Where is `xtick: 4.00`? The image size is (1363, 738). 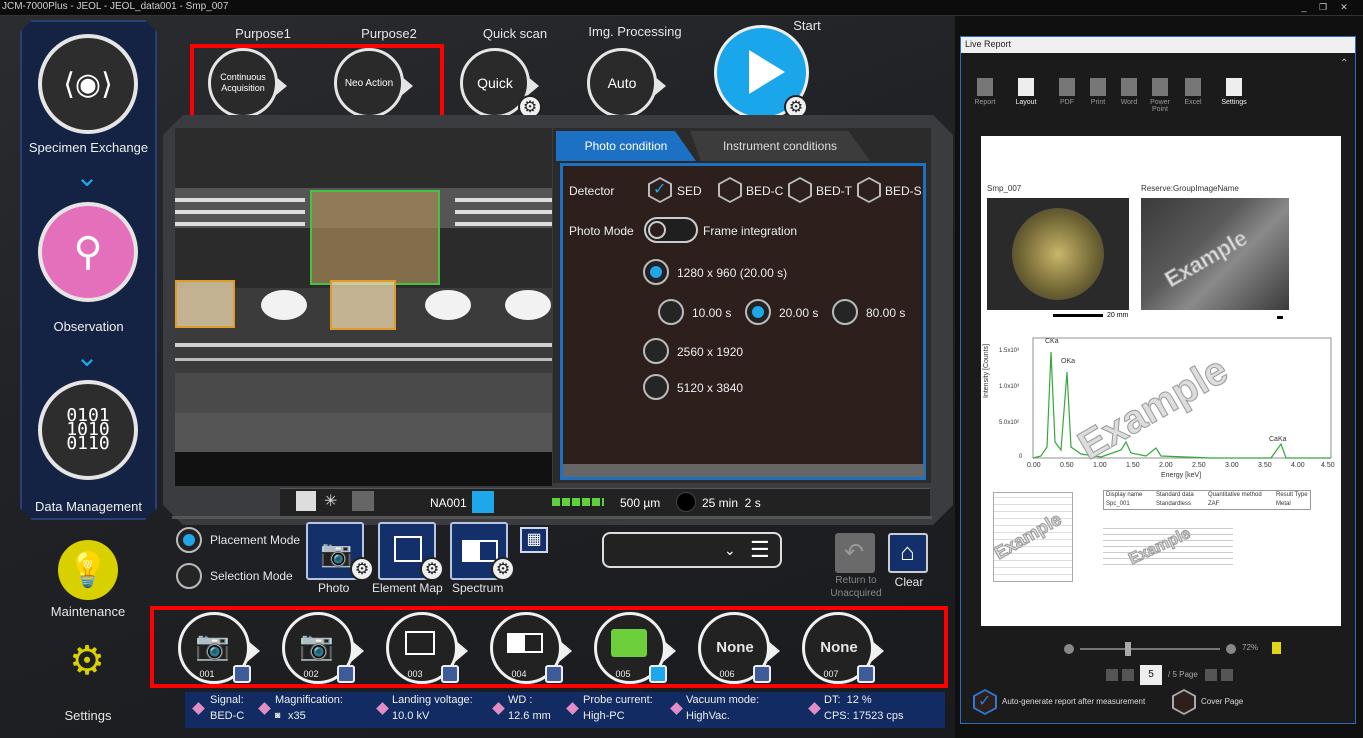 xtick: 4.00 is located at coordinates (1298, 465).